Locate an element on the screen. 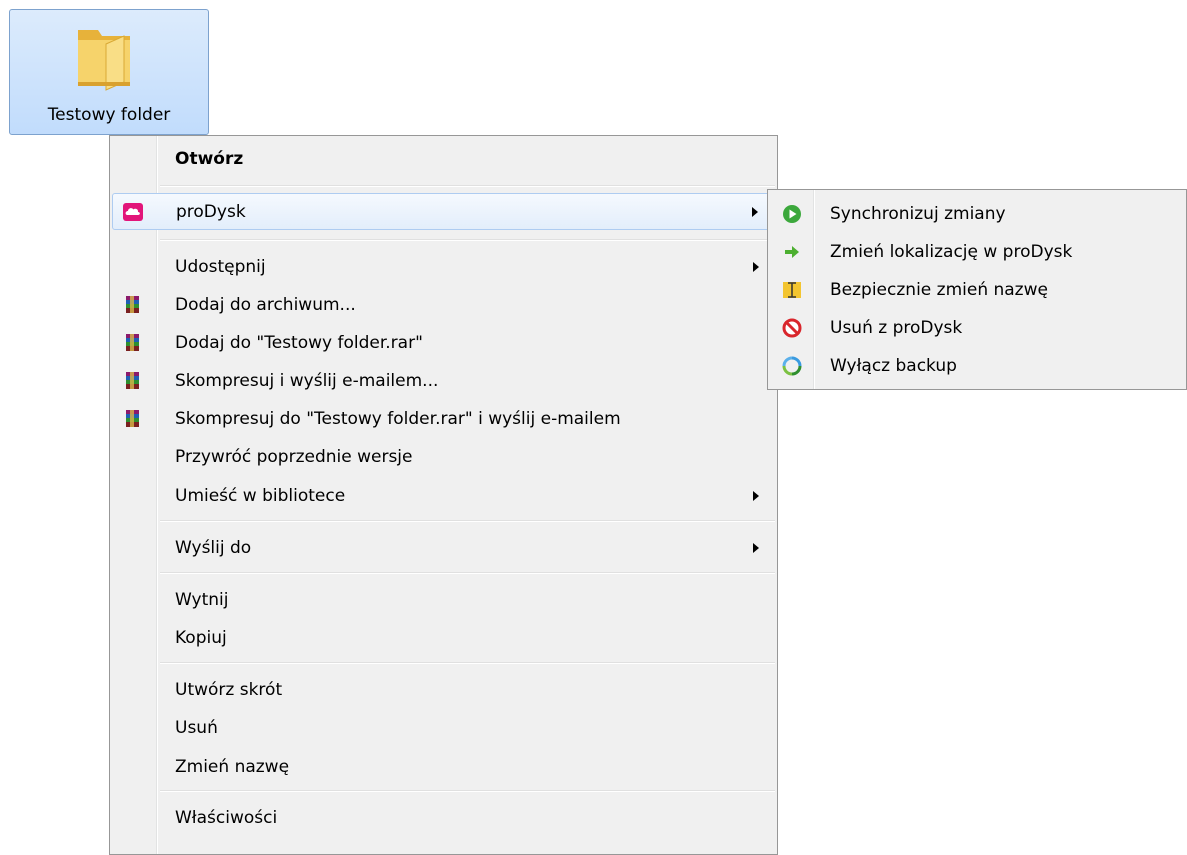 This screenshot has width=1187, height=855. menu-item-add-to-rar: Dodaj do "Testowy folder.rar" is located at coordinates (443, 342).